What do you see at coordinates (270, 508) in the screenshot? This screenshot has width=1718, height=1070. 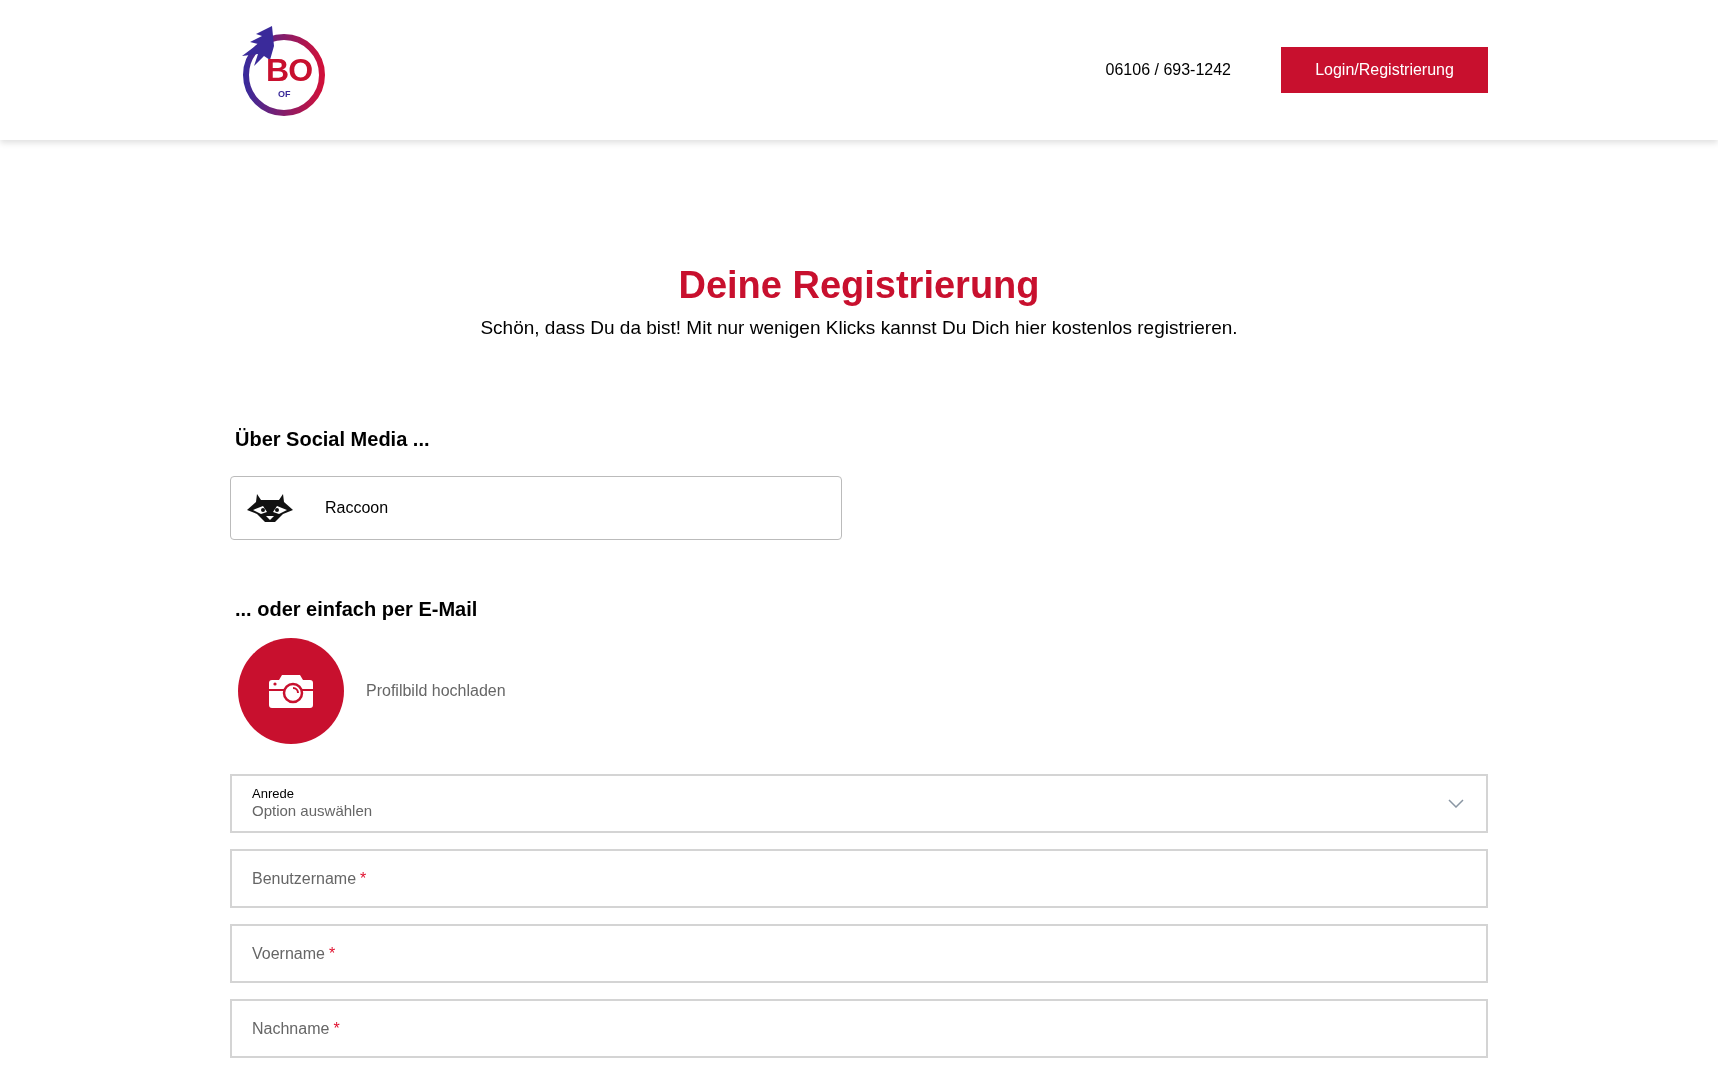 I see `raccoon-icon` at bounding box center [270, 508].